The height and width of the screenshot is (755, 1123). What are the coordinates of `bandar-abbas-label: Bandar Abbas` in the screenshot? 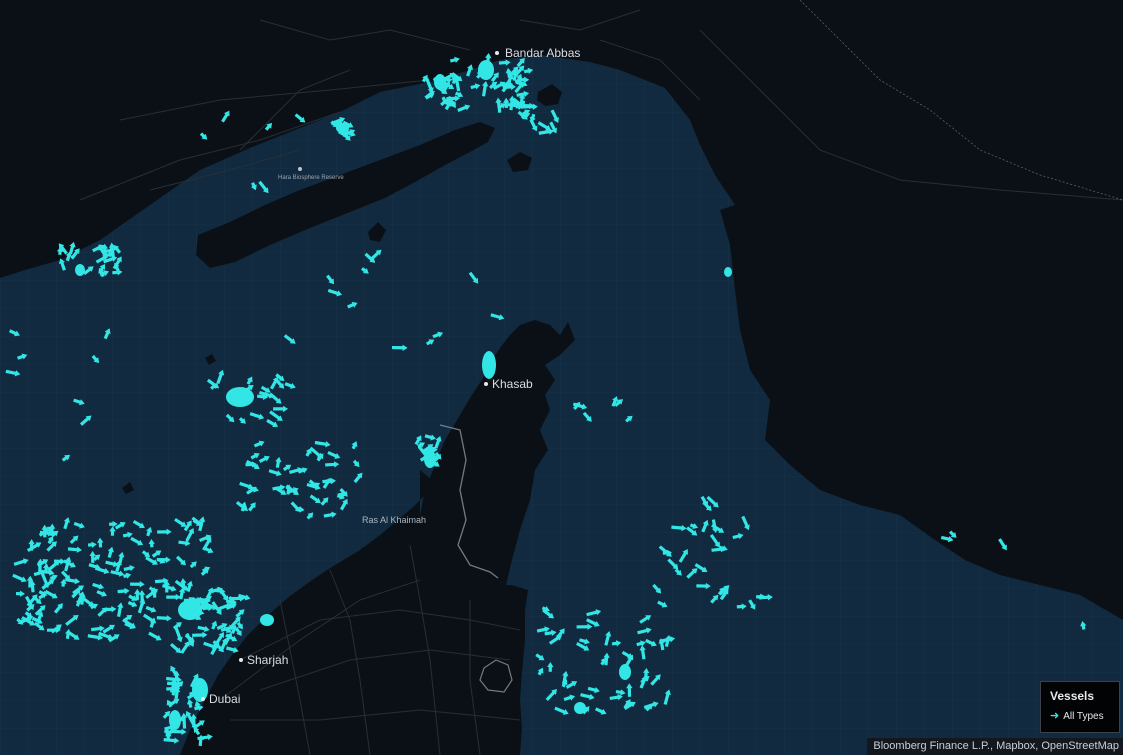 It's located at (542, 53).